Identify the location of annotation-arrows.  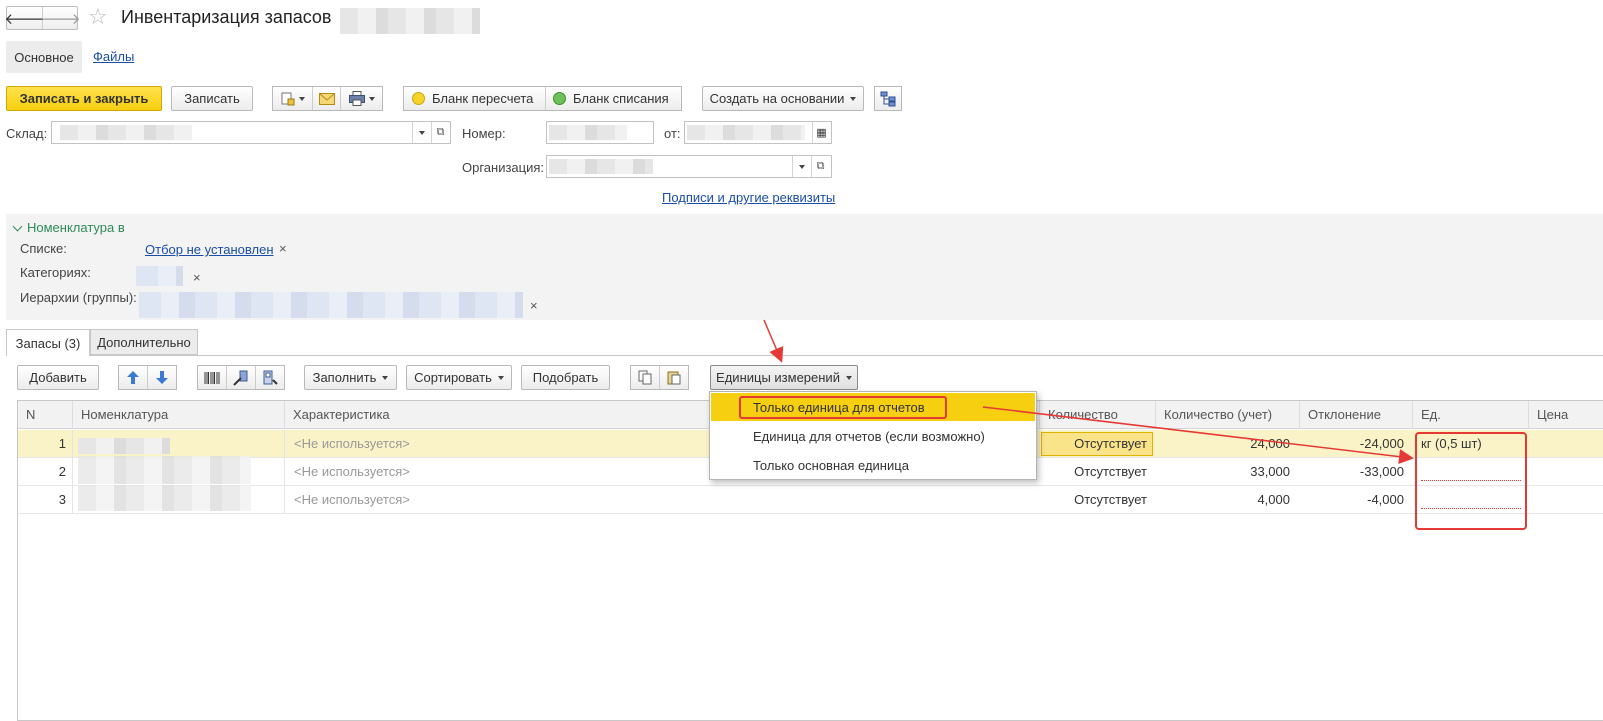
(1088, 392).